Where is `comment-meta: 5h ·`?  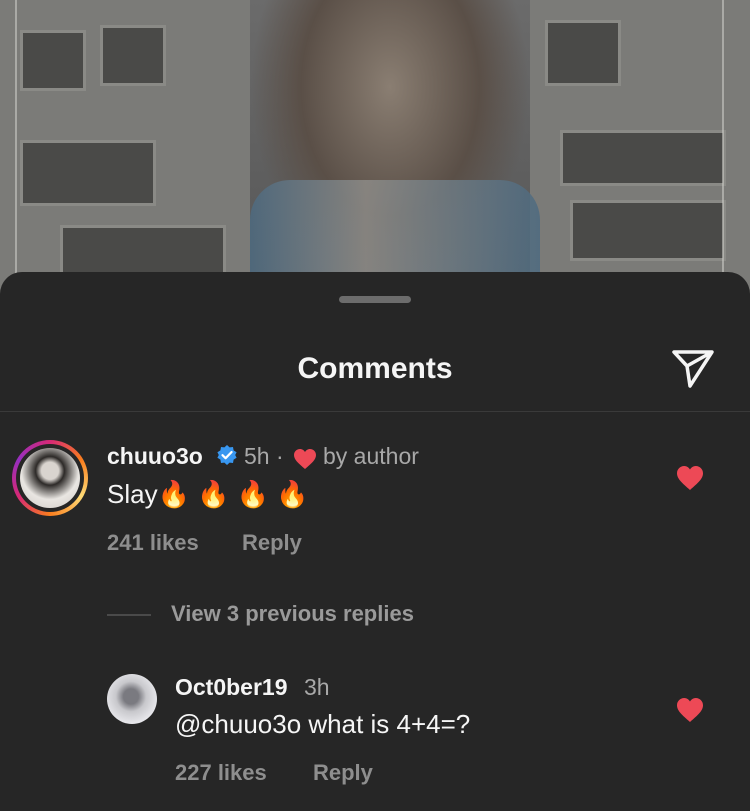 comment-meta: 5h · is located at coordinates (264, 456).